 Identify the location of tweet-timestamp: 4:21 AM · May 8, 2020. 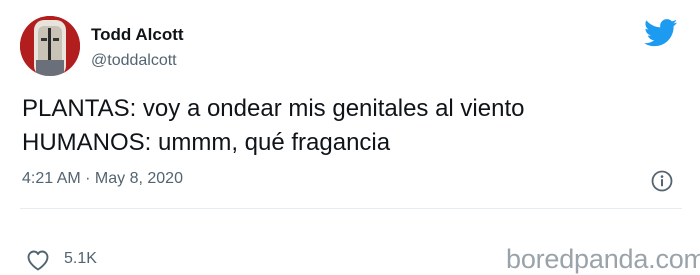
(102, 179).